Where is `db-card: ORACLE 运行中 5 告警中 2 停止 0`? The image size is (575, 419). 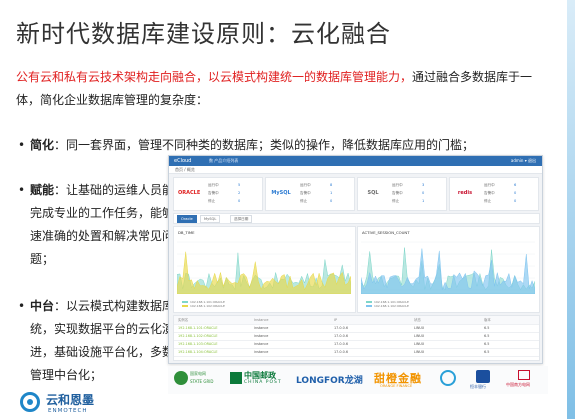 db-card: ORACLE 运行中 5 告警中 2 停止 0 is located at coordinates (218, 194).